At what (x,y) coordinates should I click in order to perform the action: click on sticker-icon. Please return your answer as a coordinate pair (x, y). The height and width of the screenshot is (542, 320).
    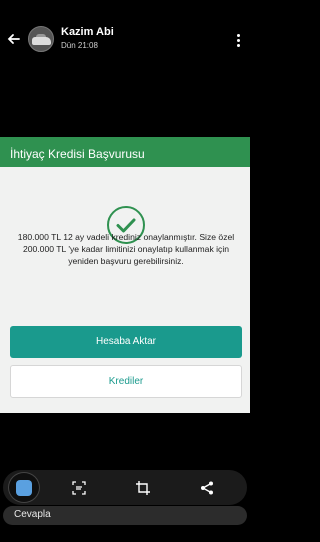
    Looking at the image, I should click on (24, 487).